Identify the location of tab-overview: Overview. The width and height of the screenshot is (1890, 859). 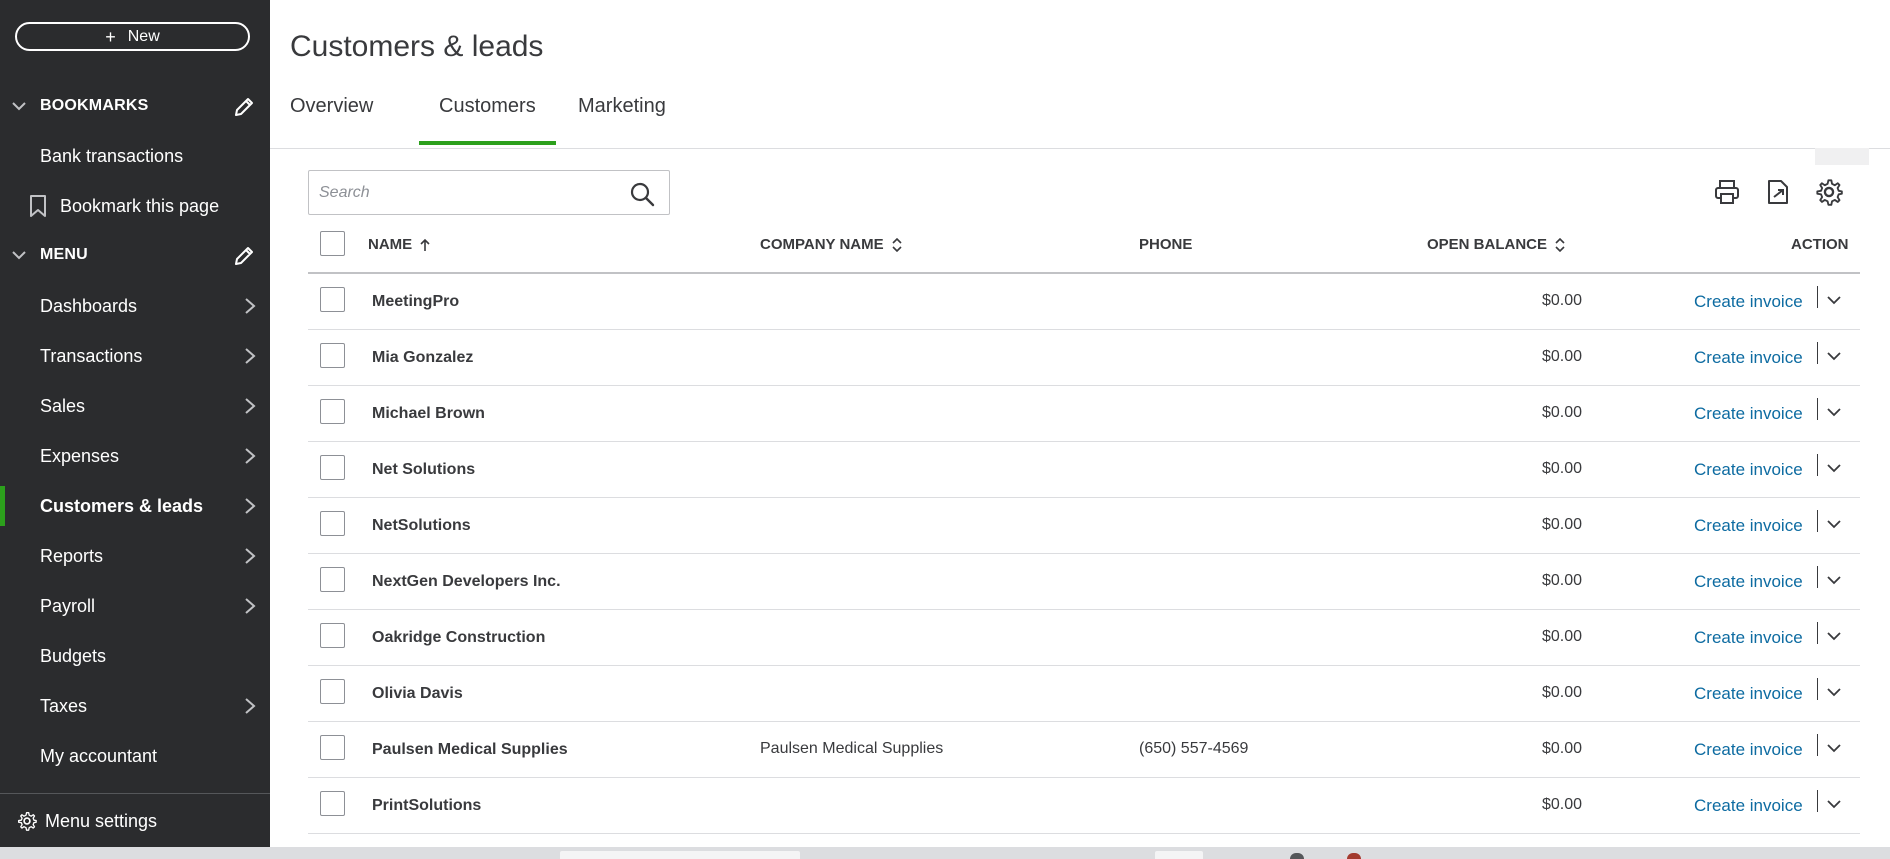
(331, 120).